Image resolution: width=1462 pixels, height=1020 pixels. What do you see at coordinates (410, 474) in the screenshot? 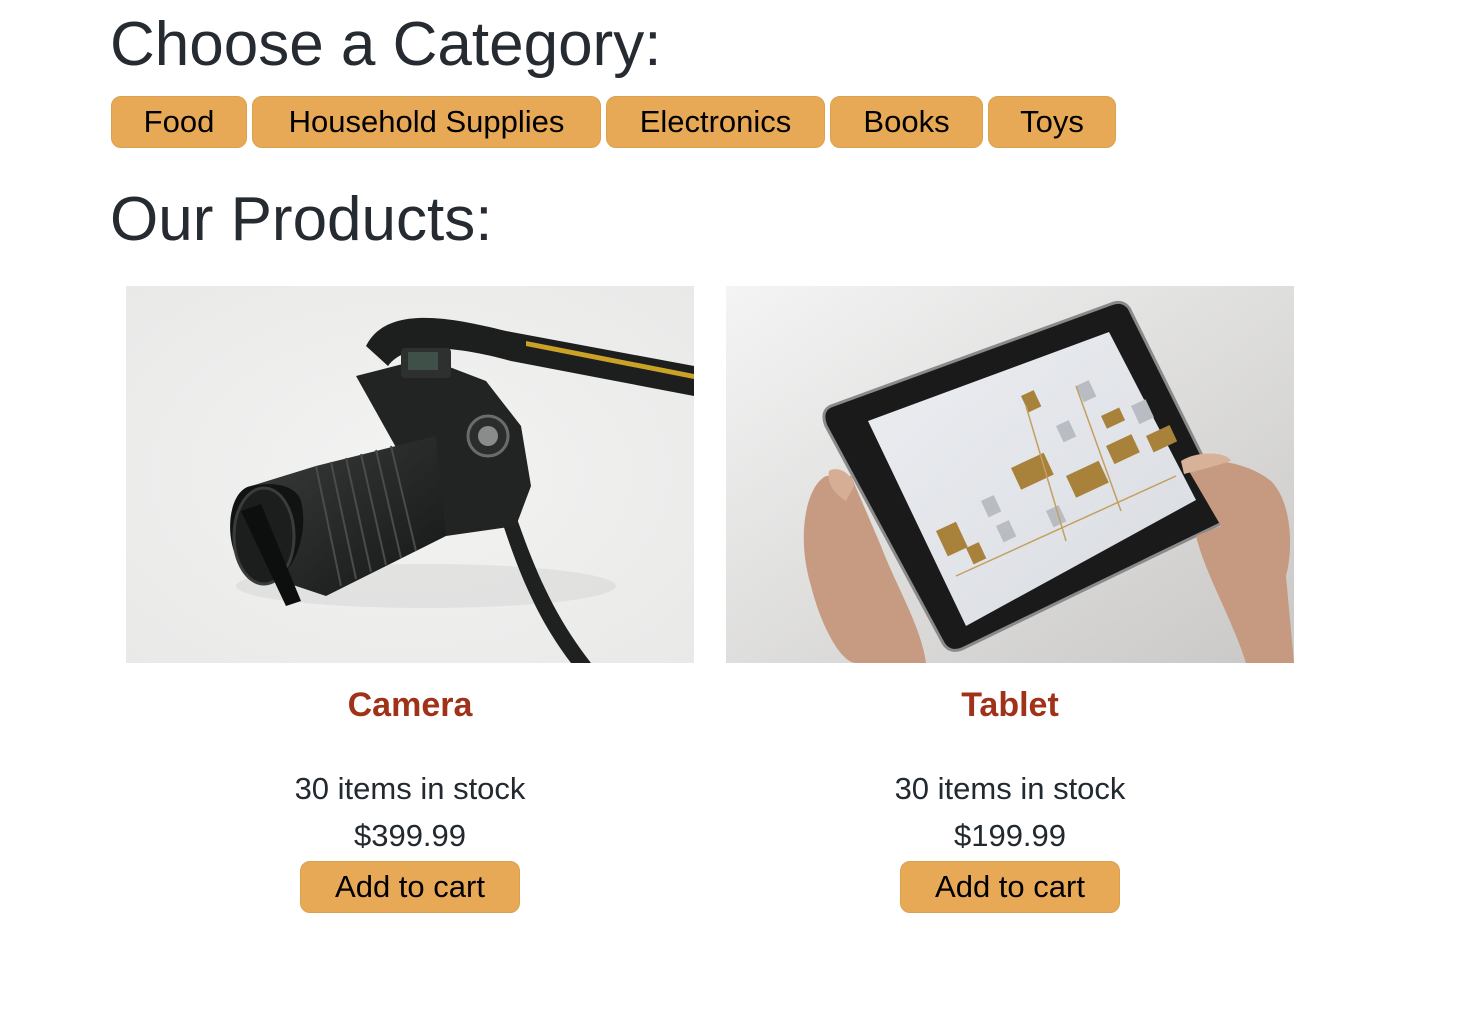
I see `camera-photo` at bounding box center [410, 474].